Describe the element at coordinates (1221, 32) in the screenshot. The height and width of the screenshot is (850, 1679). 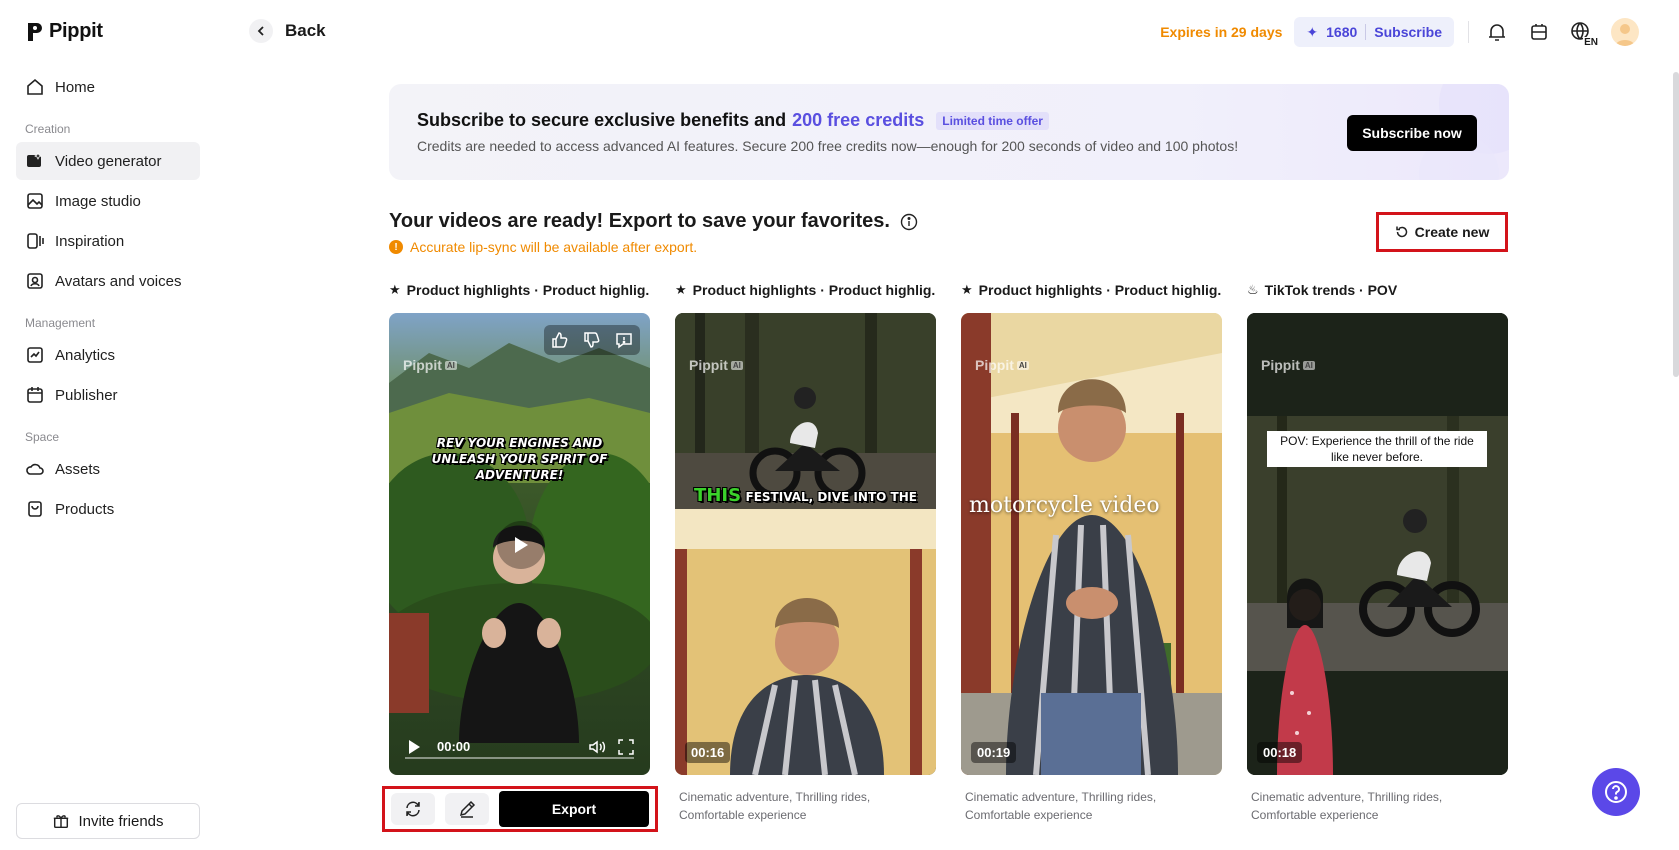
I see `expires-notice: Expires in 29 days` at that location.